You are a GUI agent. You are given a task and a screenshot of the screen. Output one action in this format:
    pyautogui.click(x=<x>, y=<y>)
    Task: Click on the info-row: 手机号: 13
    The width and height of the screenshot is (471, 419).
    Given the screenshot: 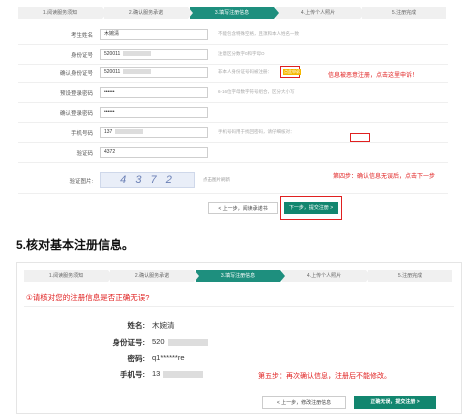 What is the action you would take?
    pyautogui.click(x=235, y=375)
    